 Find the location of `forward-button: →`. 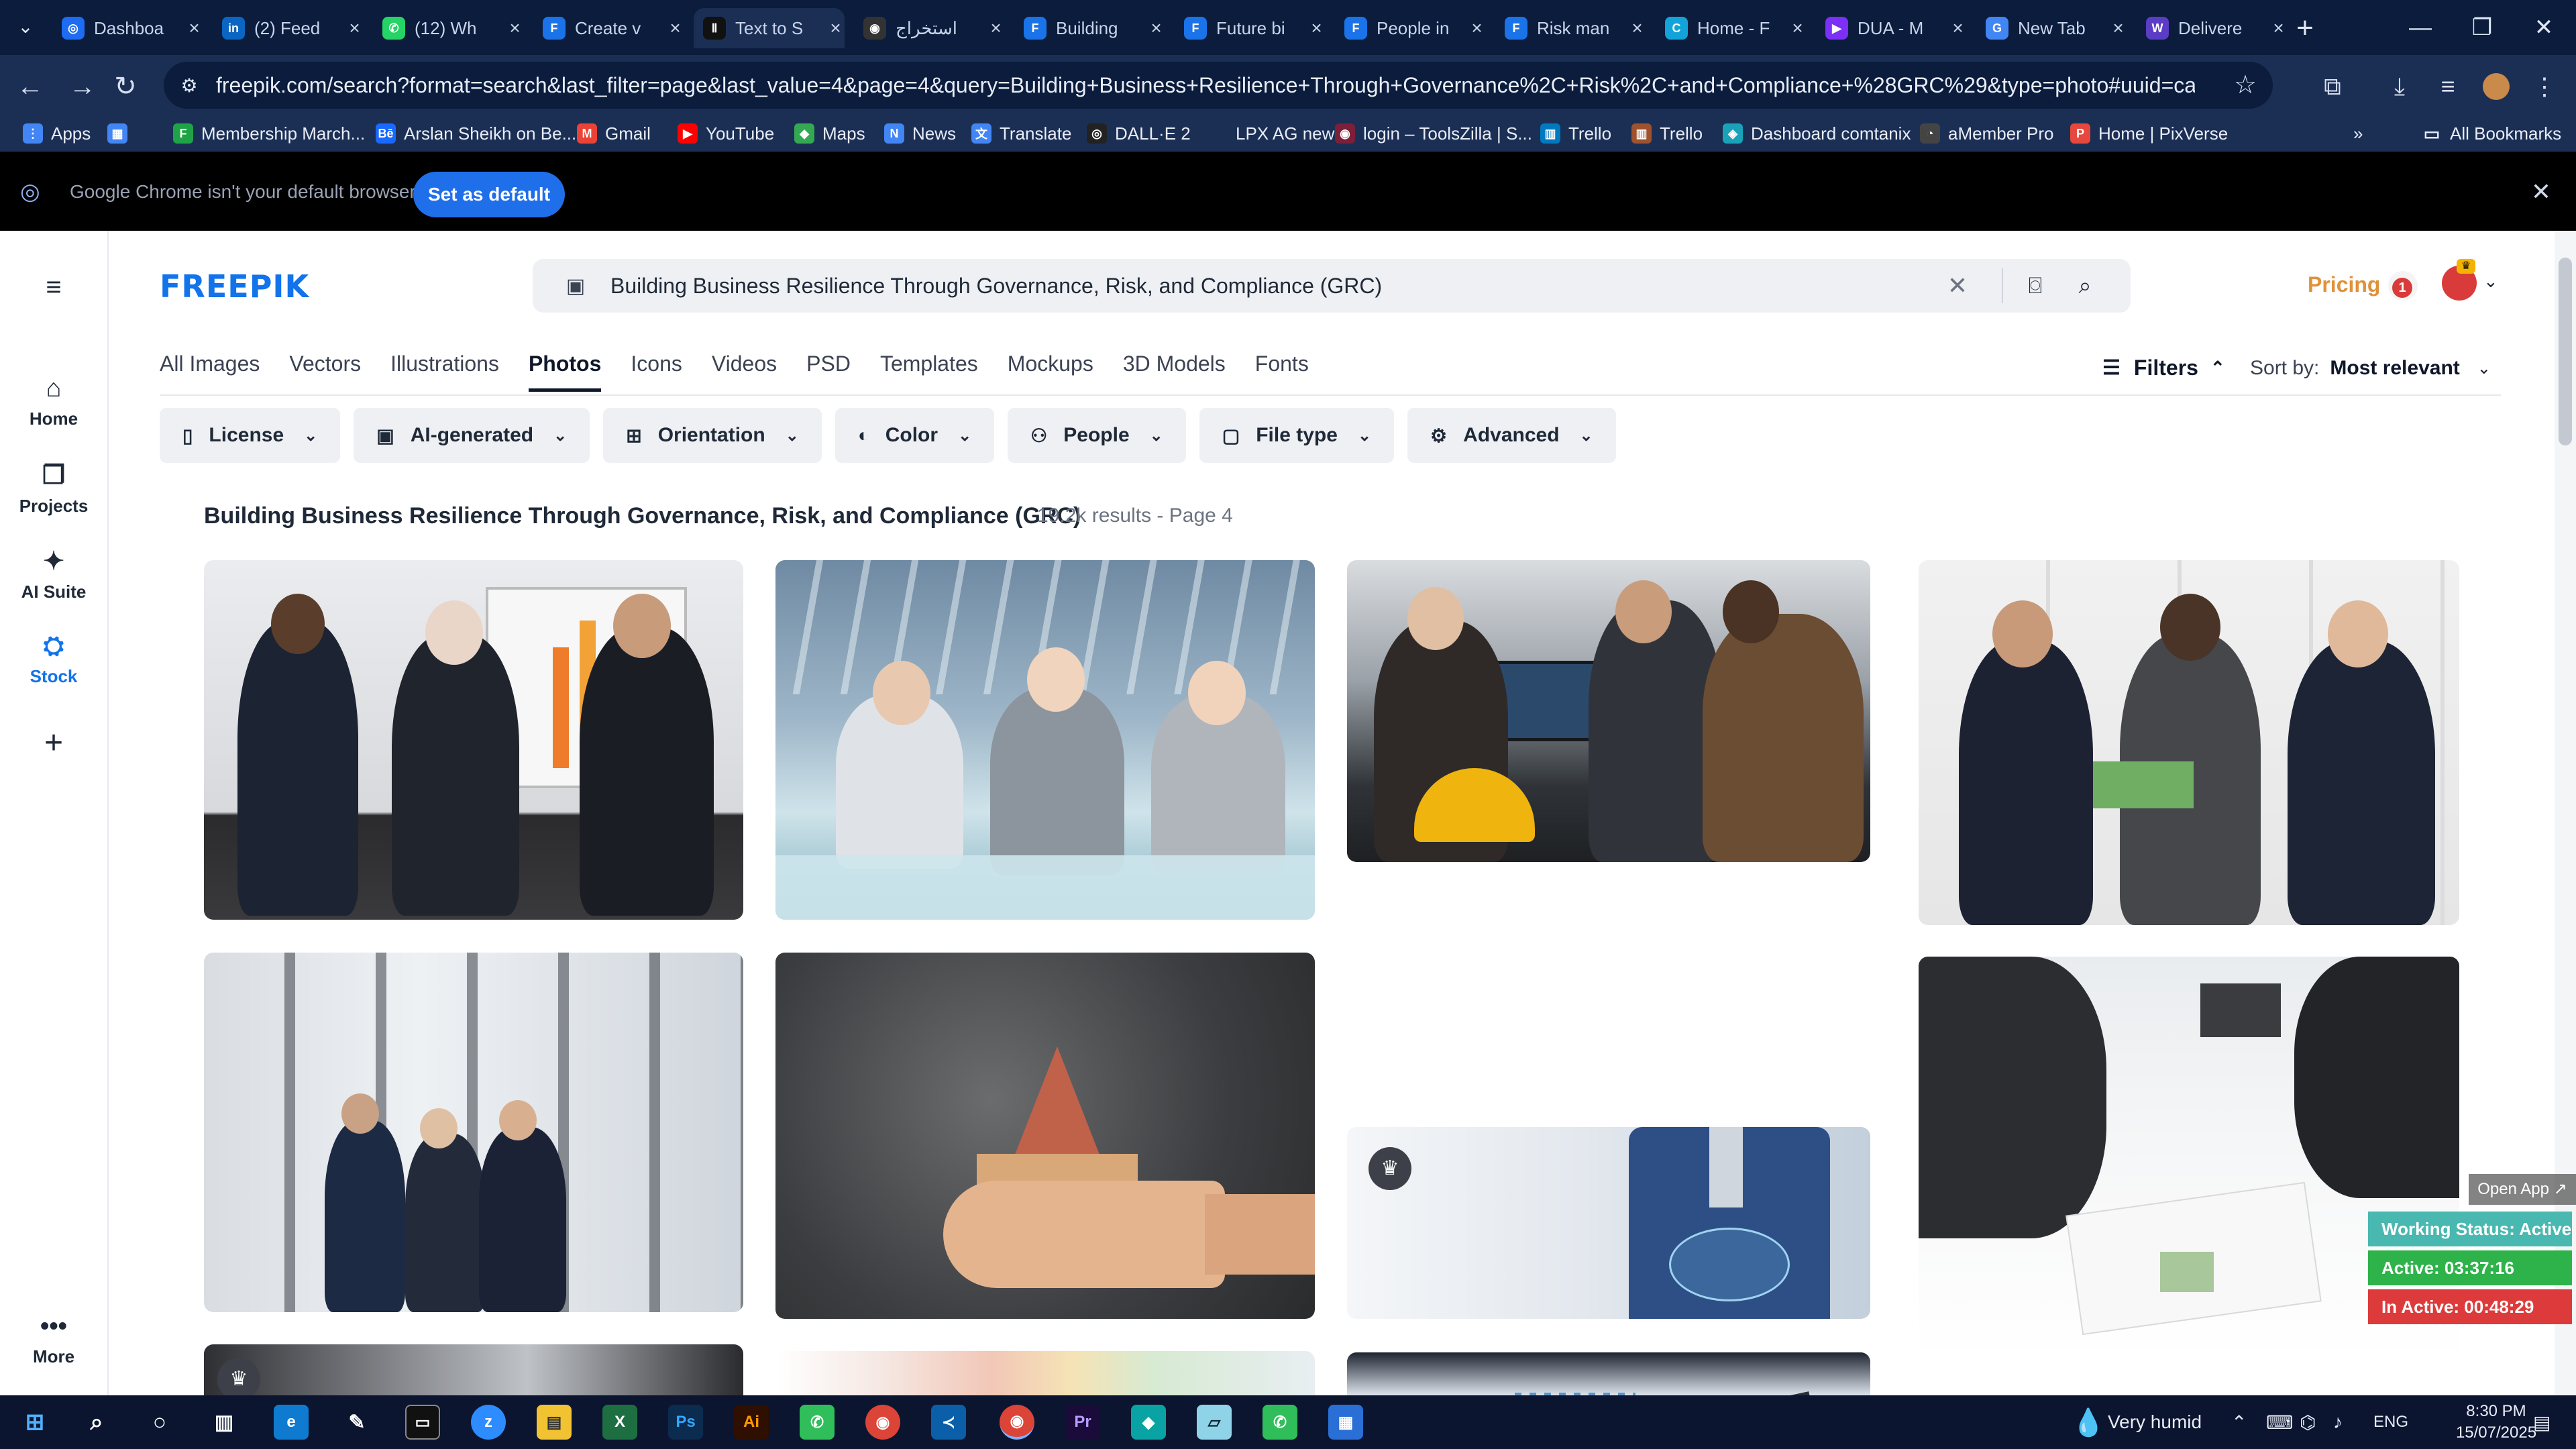

forward-button: → is located at coordinates (82, 86).